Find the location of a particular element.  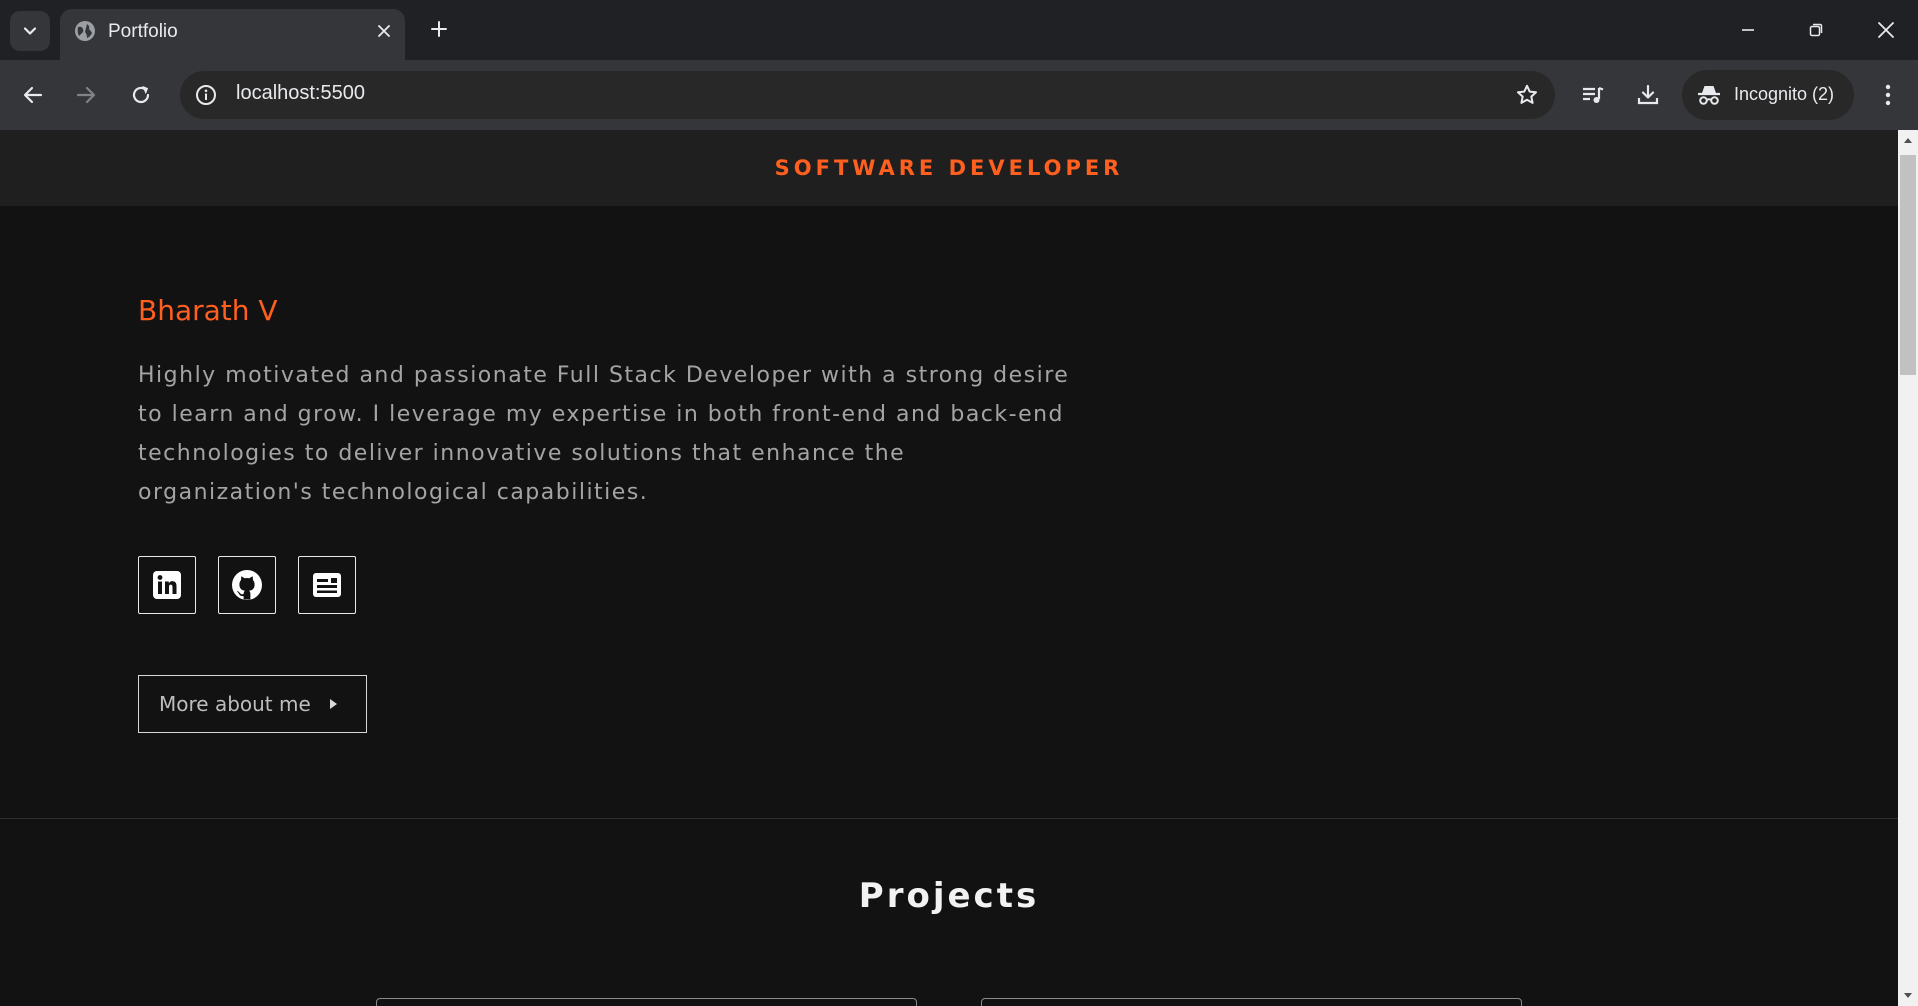

triangle-up-icon is located at coordinates (1908, 140).